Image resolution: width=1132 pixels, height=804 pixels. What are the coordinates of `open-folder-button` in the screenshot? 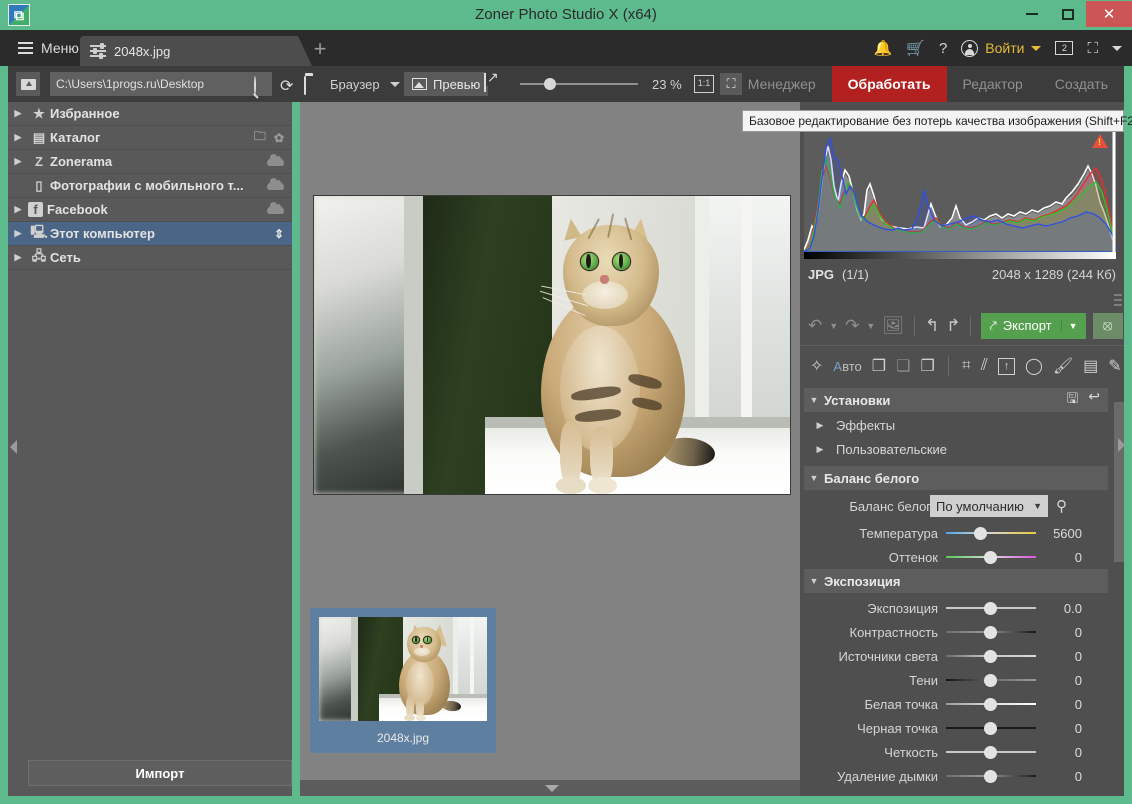 It's located at (313, 85).